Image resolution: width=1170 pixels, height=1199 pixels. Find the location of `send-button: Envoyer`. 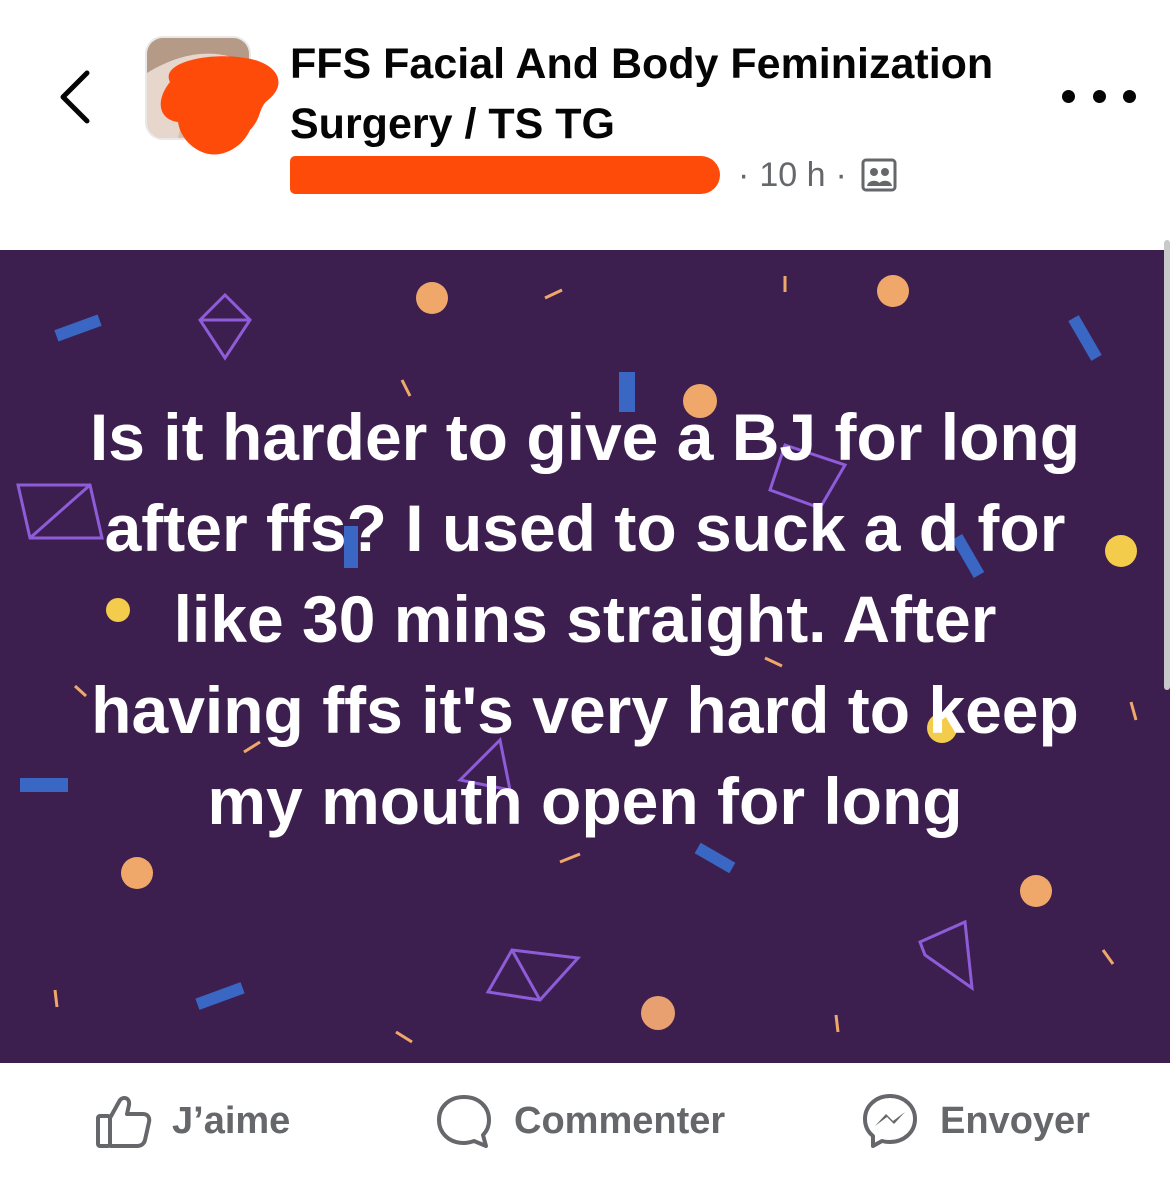

send-button: Envoyer is located at coordinates (975, 1121).